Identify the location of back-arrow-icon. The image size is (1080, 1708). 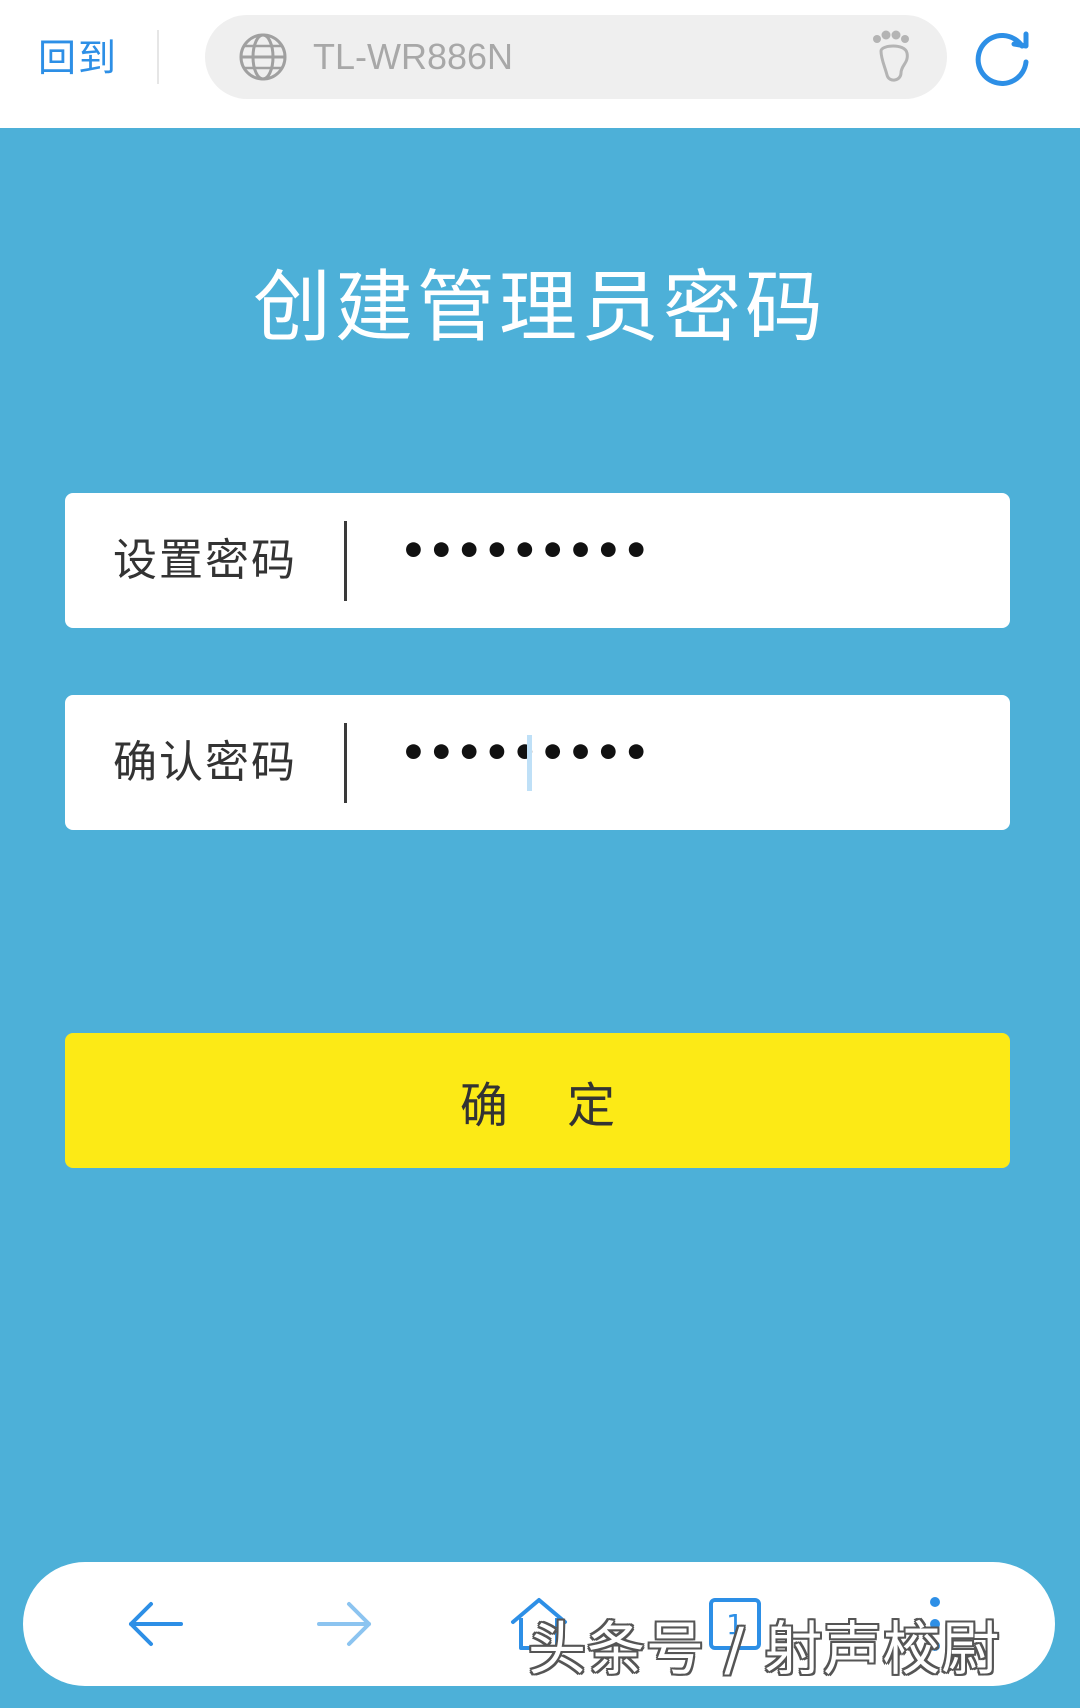
(155, 1624).